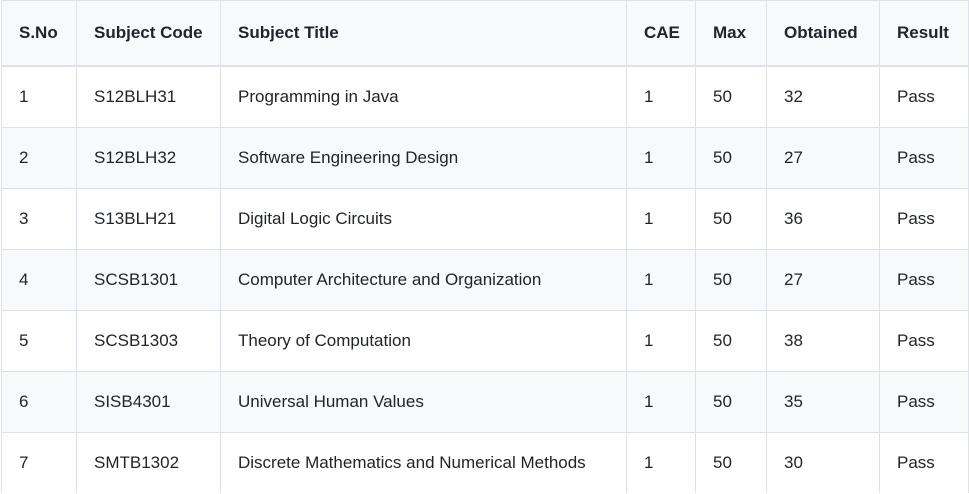  Describe the element at coordinates (823, 341) in the screenshot. I see `cell-obtained: 38` at that location.